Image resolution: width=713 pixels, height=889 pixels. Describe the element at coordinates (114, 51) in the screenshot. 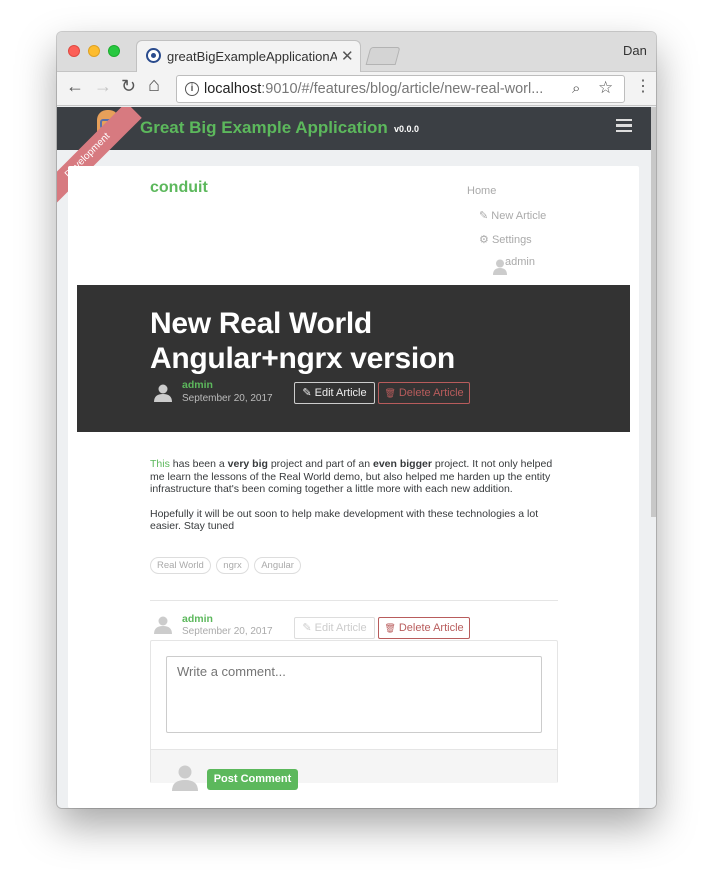

I see `maximize-window-button` at that location.